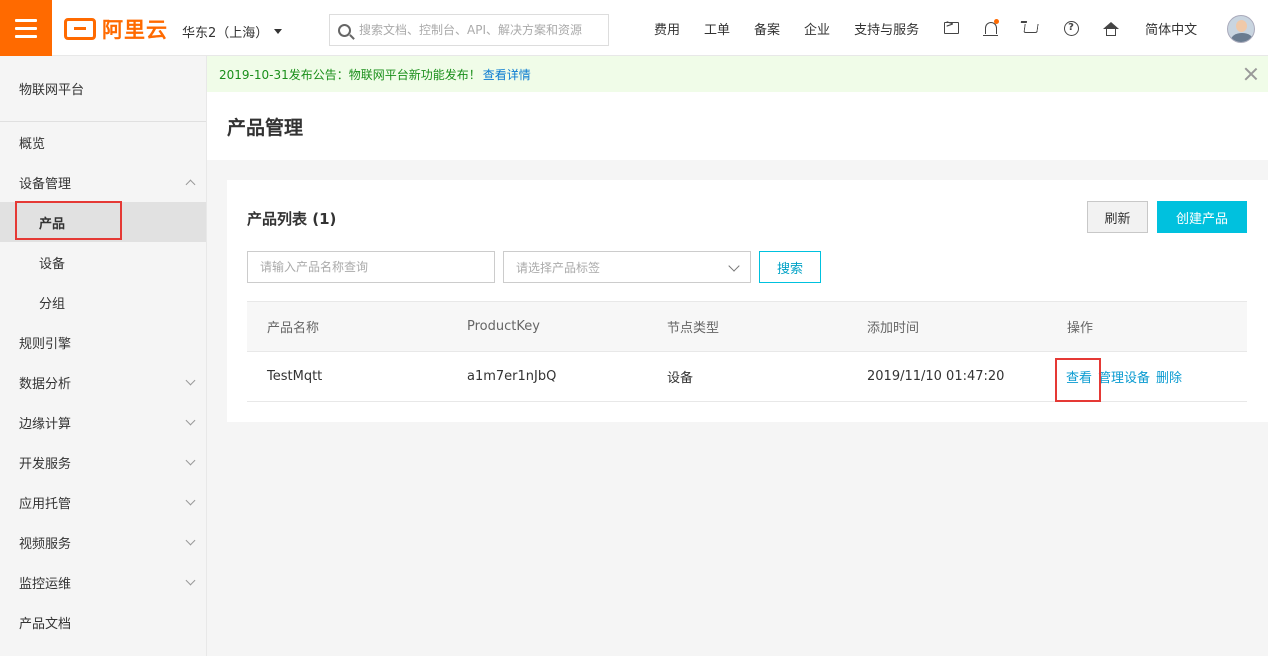  Describe the element at coordinates (103, 582) in the screenshot. I see `sidebar-item-monitoring: 监控运维` at that location.